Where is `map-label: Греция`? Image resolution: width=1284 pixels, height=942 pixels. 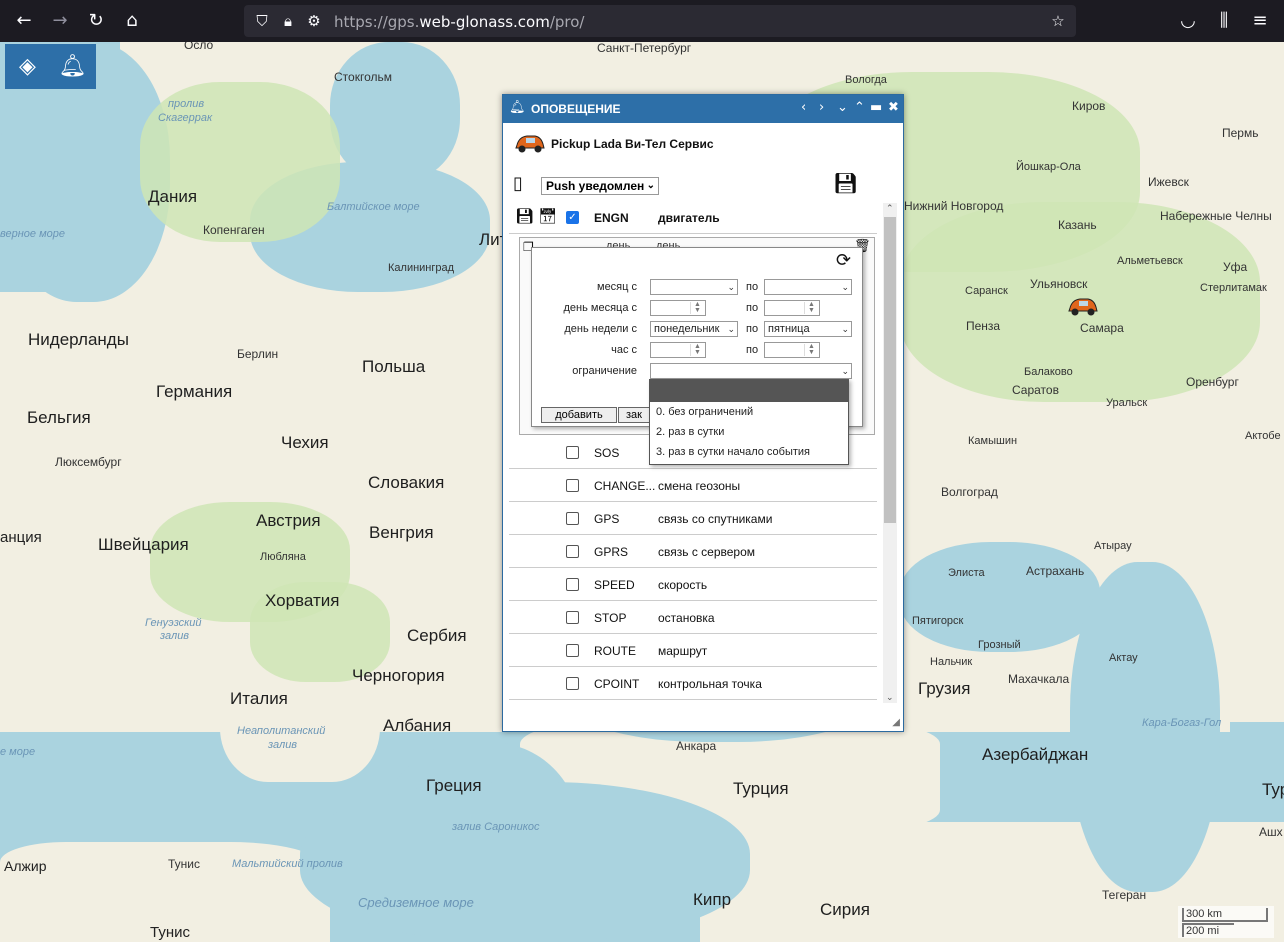
map-label: Греция is located at coordinates (454, 785).